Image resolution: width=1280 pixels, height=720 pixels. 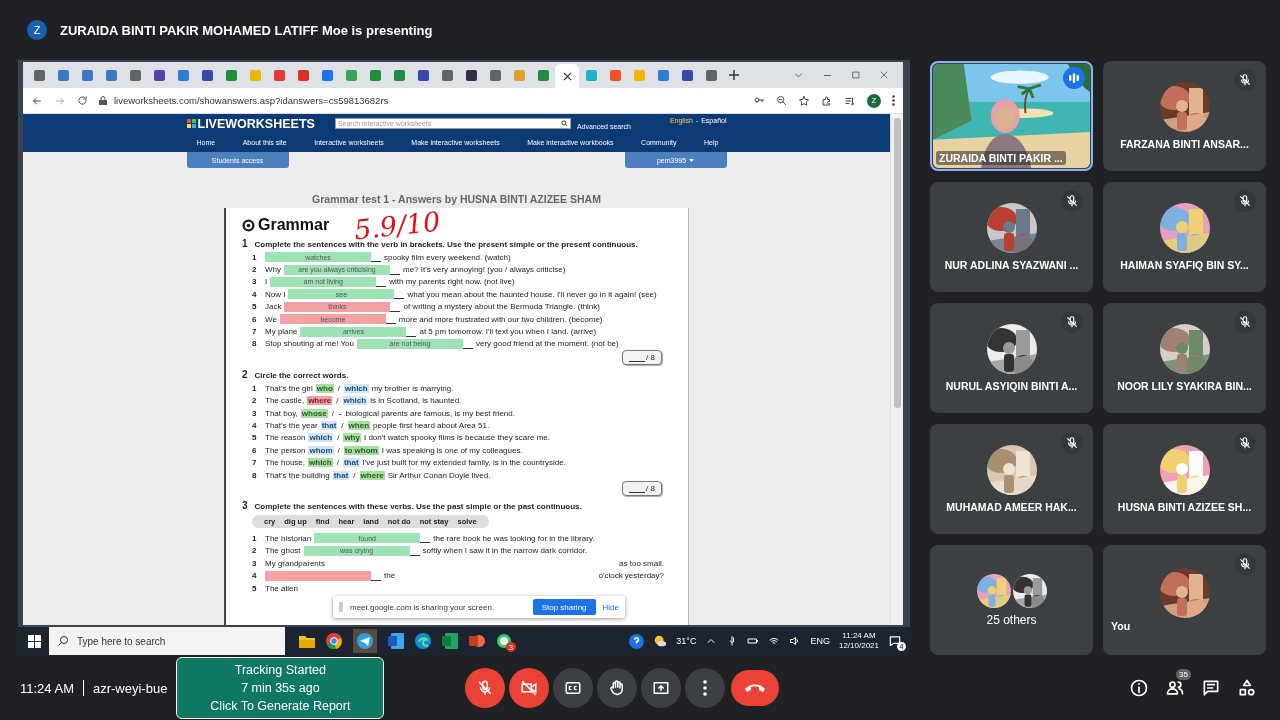 What do you see at coordinates (359, 425) in the screenshot?
I see `answer-option: when` at bounding box center [359, 425].